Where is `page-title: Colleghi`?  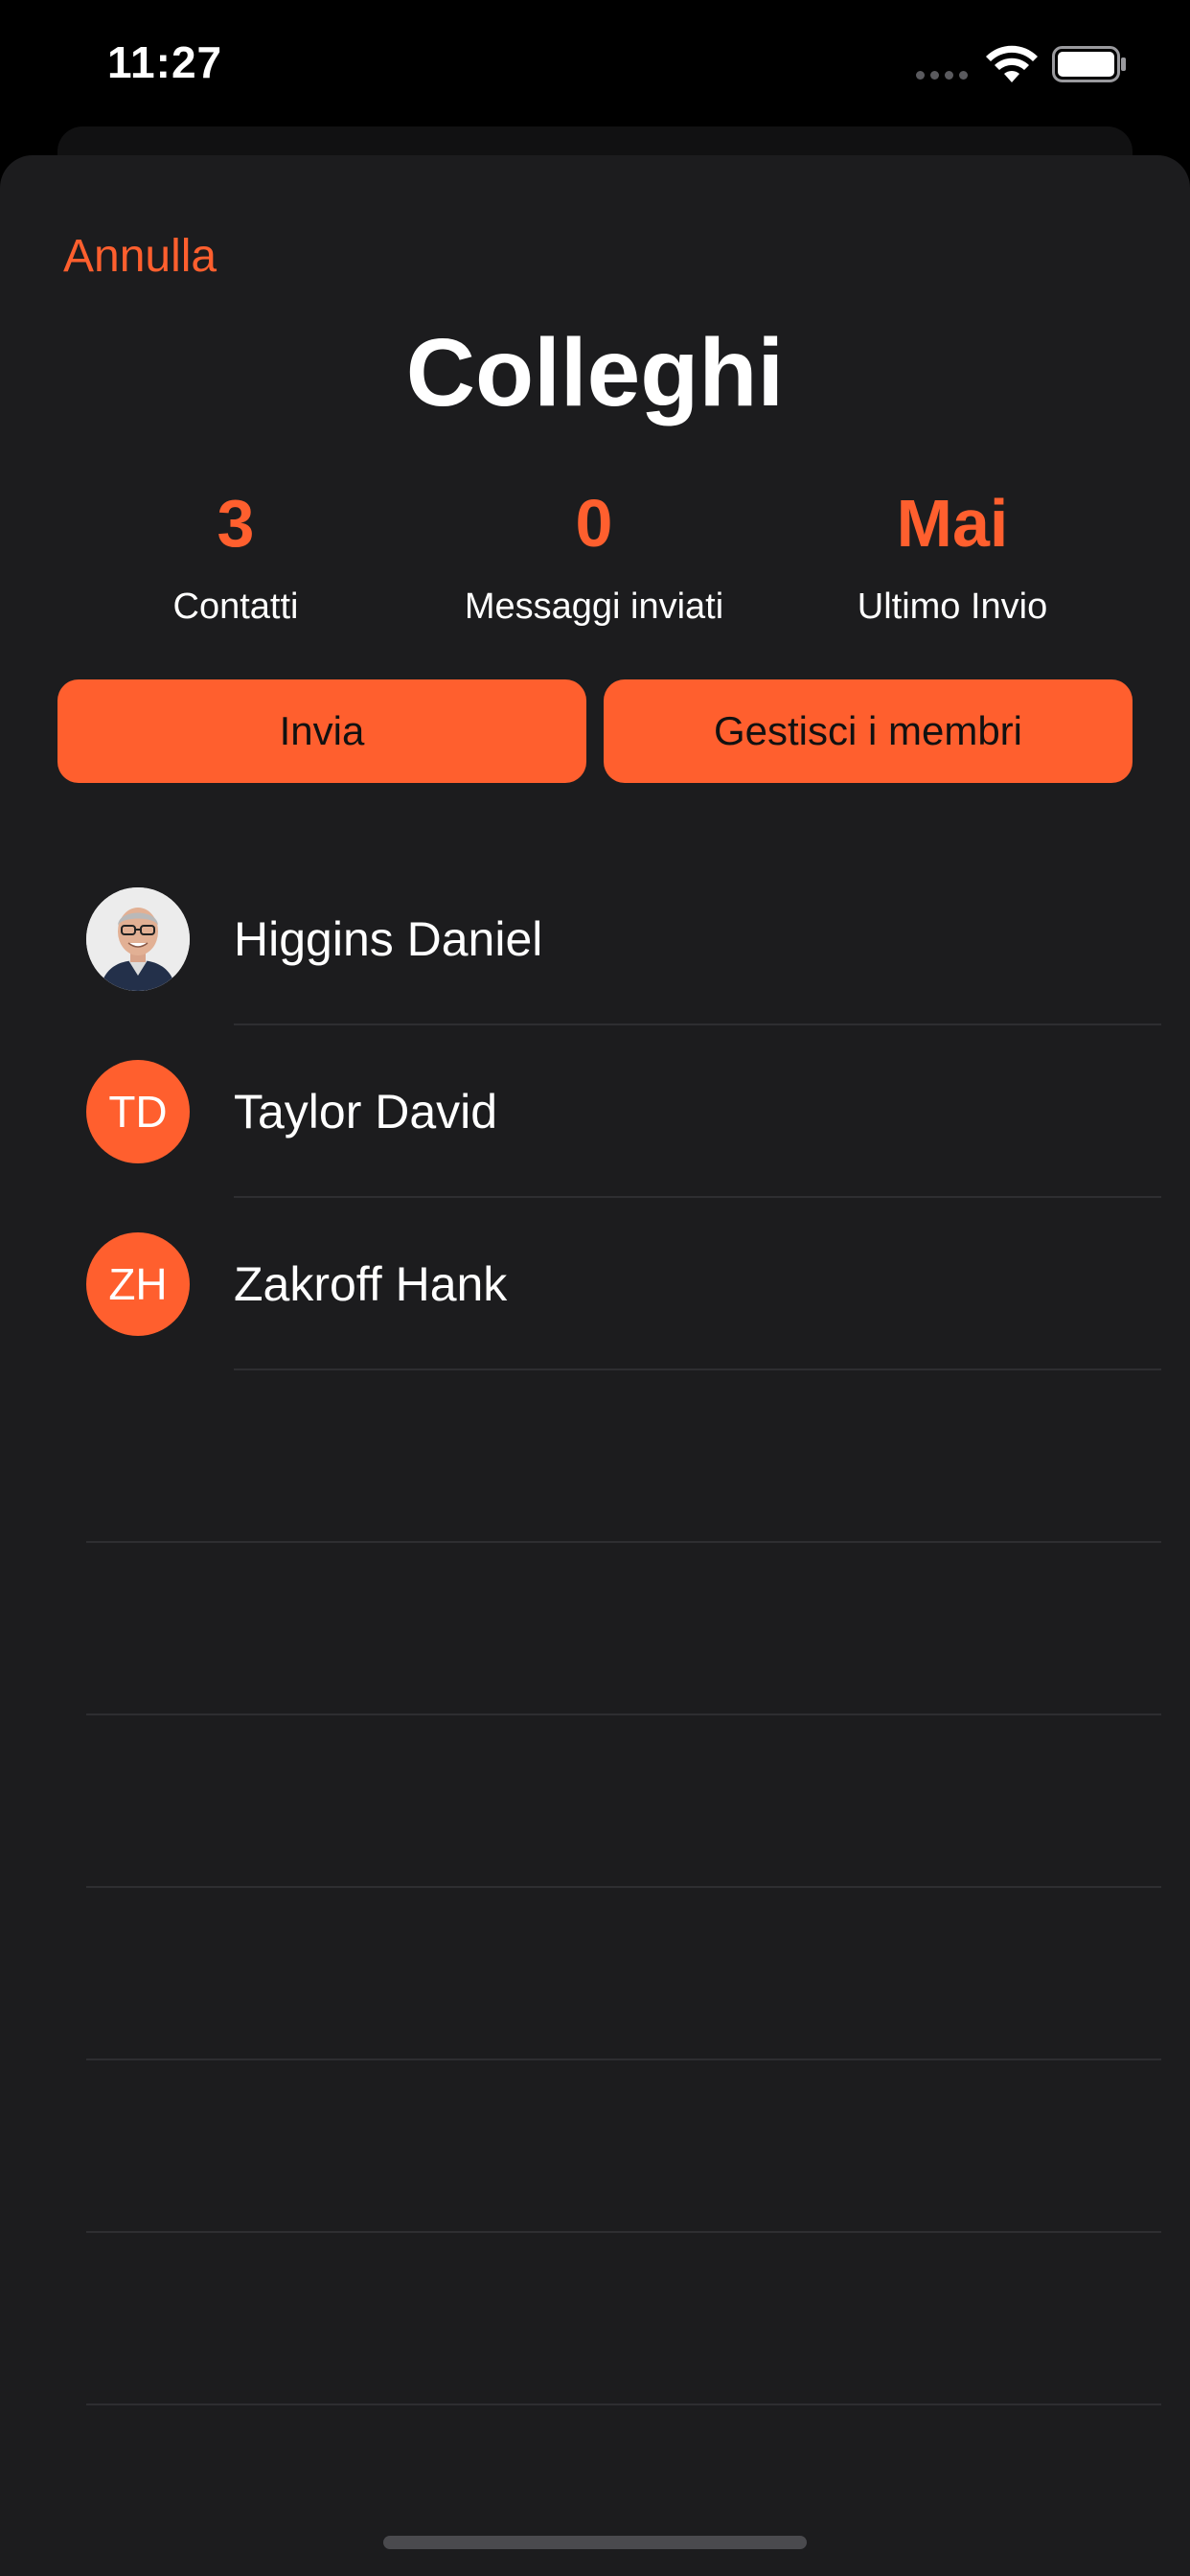 page-title: Colleghi is located at coordinates (595, 373).